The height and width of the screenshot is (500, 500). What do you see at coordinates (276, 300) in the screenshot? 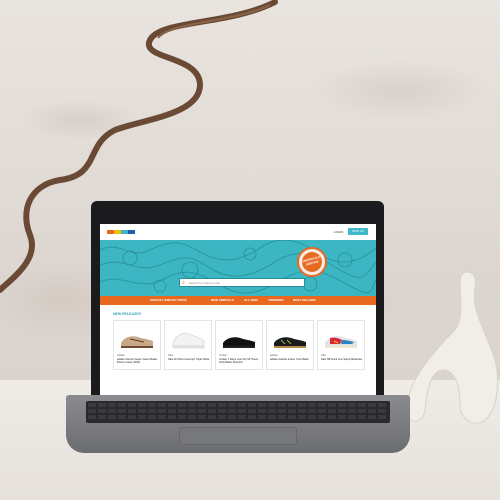
I see `nav-item-trending: TRENDING` at bounding box center [276, 300].